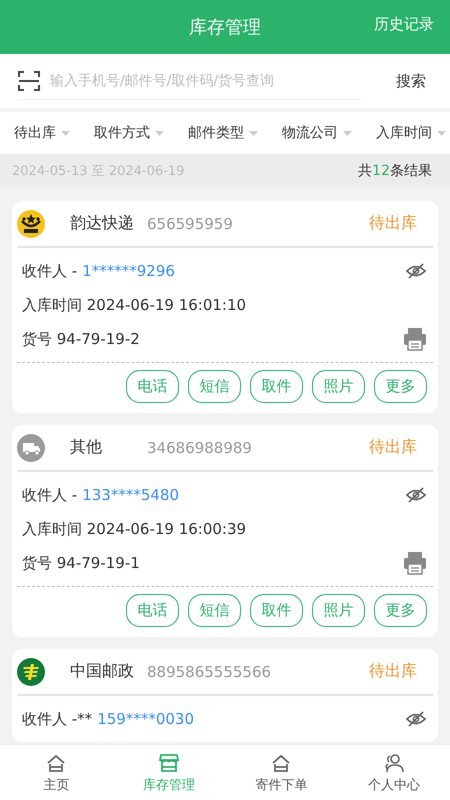 The width and height of the screenshot is (450, 800). Describe the element at coordinates (190, 223) in the screenshot. I see `tracking-number: 656595959` at that location.